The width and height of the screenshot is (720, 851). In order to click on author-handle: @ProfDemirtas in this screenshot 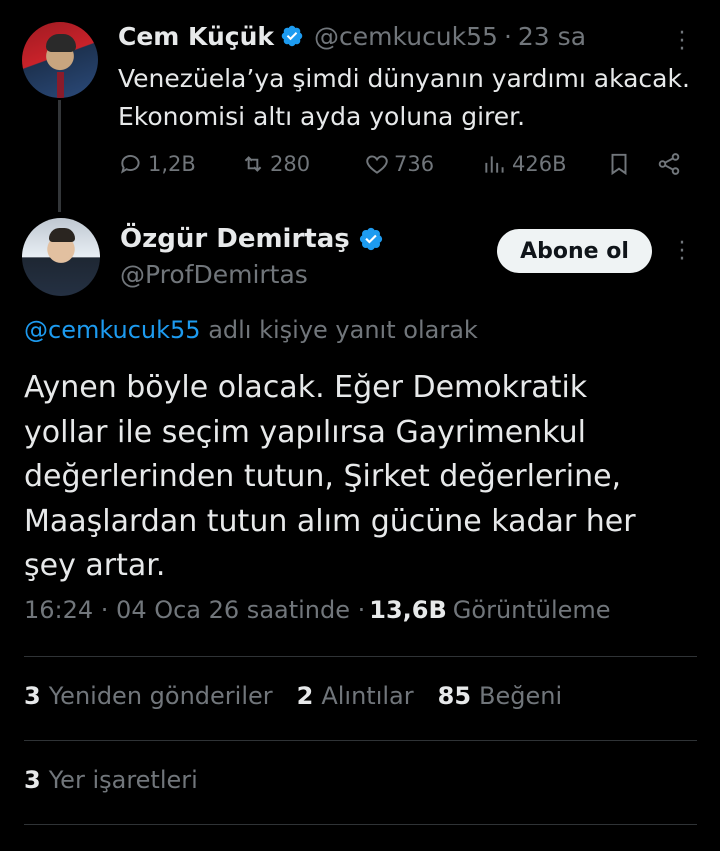, I will do `click(214, 274)`.